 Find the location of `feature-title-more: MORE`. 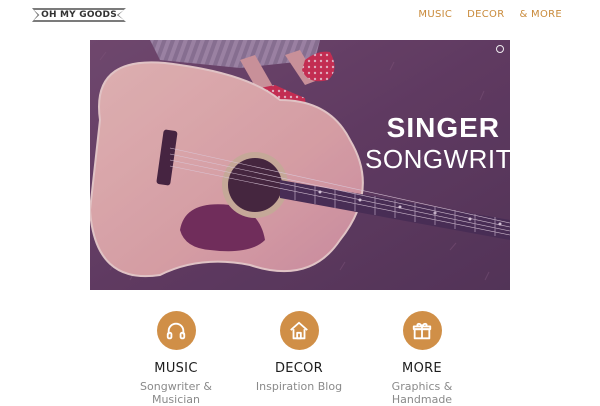

feature-title-more: MORE is located at coordinates (422, 368).